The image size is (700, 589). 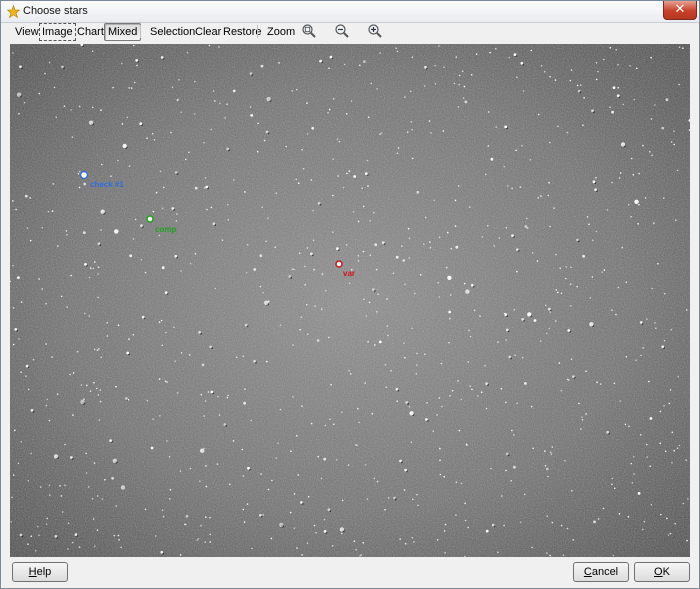 I want to click on magnifier-fit-icon, so click(x=309, y=31).